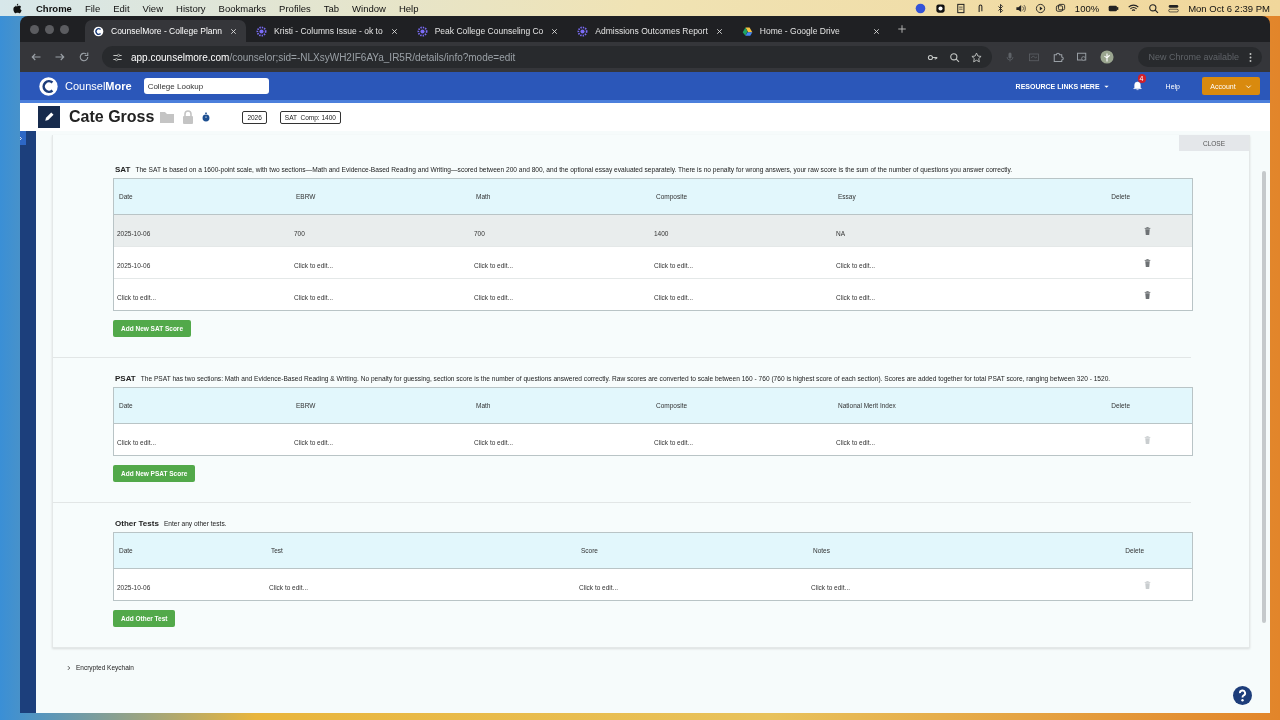  Describe the element at coordinates (137, 523) in the screenshot. I see `section-title: Other Tests` at that location.